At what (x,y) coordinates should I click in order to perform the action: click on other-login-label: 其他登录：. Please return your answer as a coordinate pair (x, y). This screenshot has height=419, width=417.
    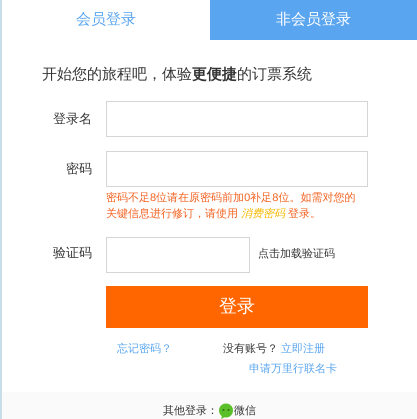
    Looking at the image, I should click on (190, 411).